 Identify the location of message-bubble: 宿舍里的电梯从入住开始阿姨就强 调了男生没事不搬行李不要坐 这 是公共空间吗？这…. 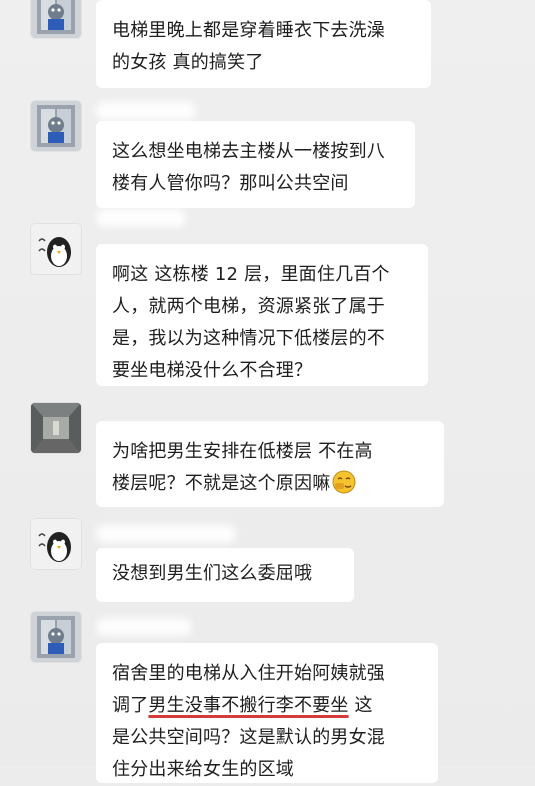
(267, 713).